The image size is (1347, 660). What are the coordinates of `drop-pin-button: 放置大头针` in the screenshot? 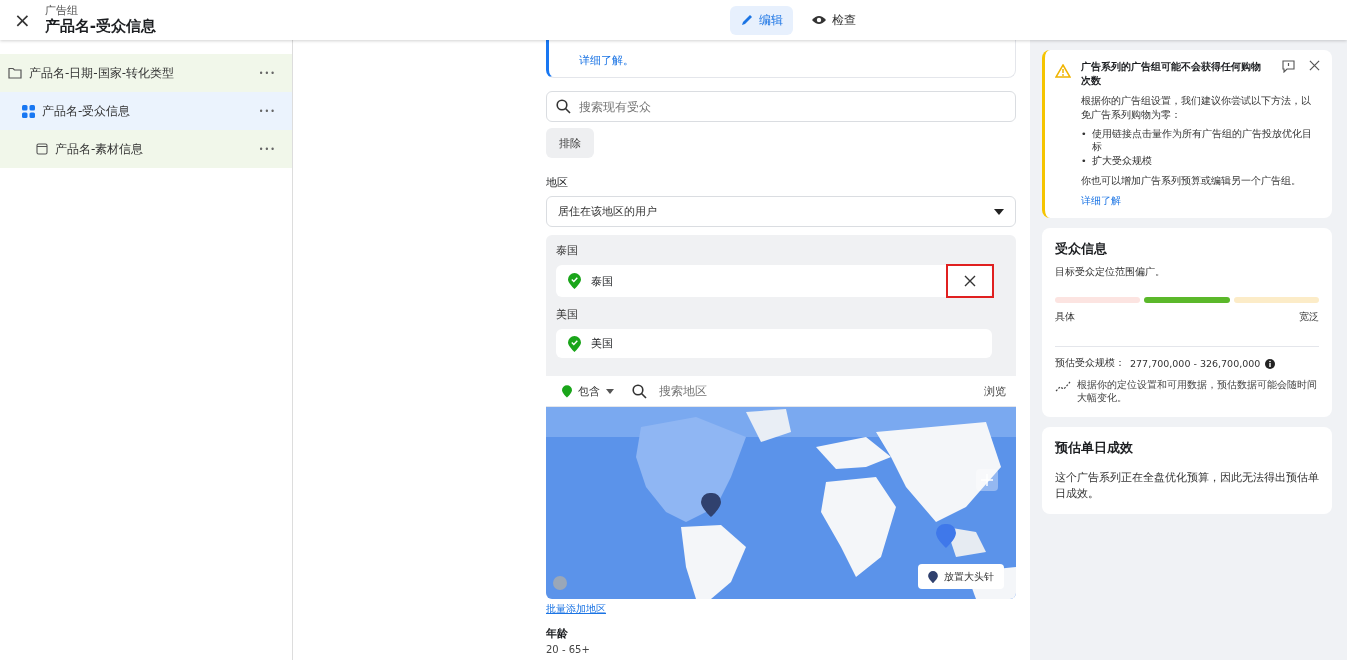 It's located at (961, 576).